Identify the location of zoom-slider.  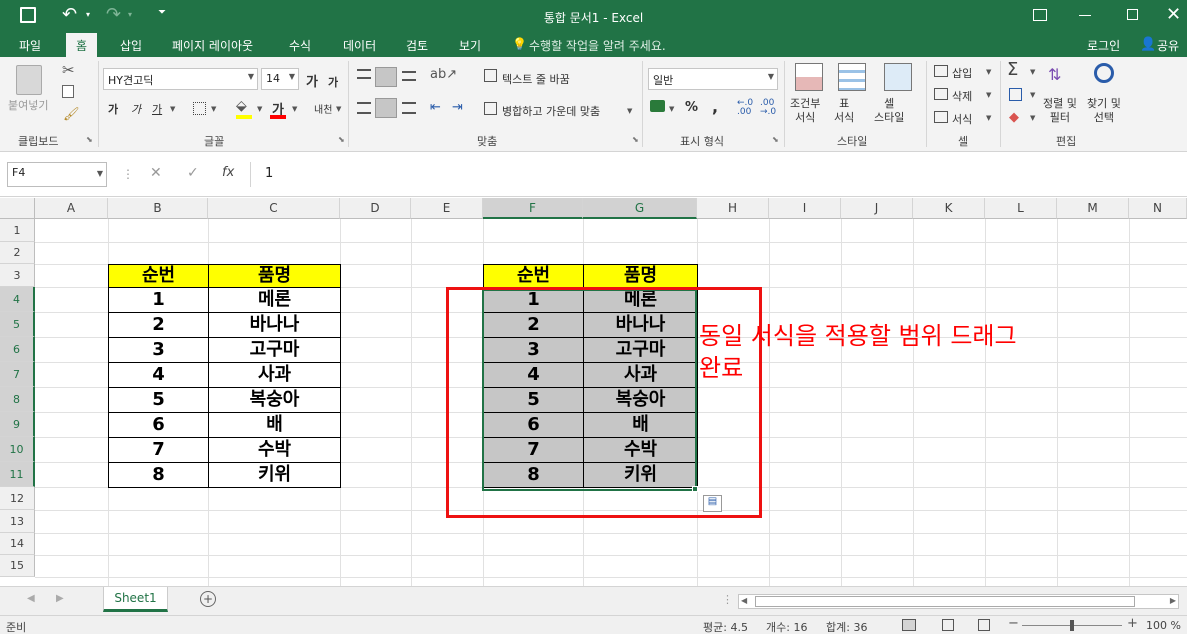
(1072, 625).